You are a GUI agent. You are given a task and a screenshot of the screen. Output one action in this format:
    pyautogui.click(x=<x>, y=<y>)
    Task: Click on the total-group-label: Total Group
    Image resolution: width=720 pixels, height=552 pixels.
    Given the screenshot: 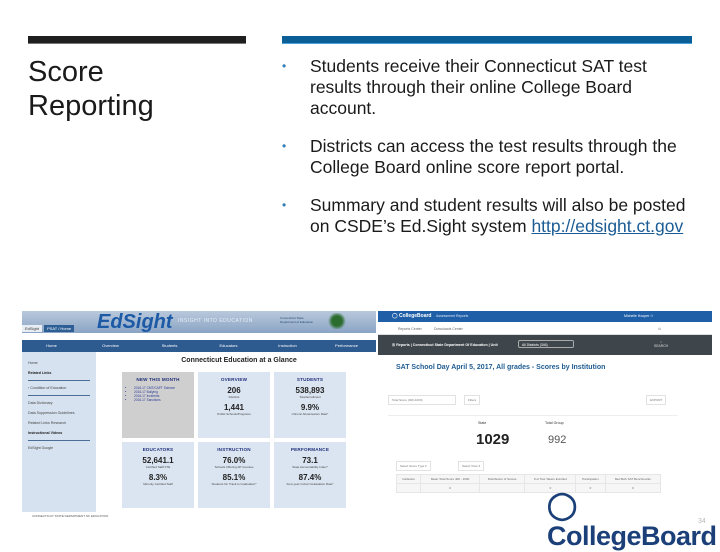 What is the action you would take?
    pyautogui.click(x=554, y=423)
    